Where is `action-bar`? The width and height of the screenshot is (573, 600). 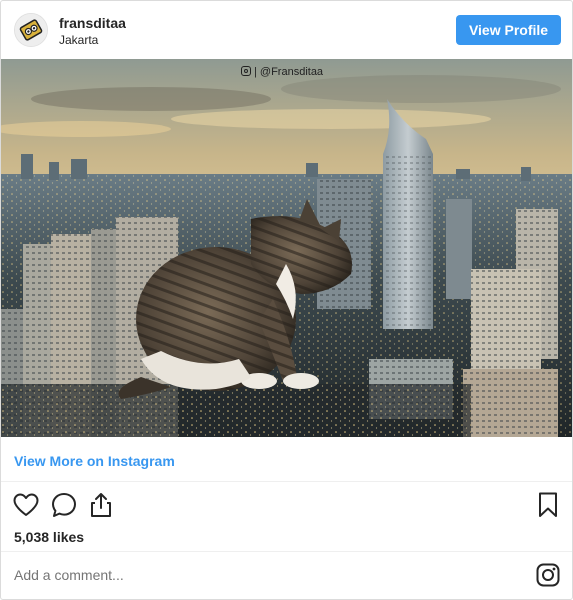
action-bar is located at coordinates (286, 506).